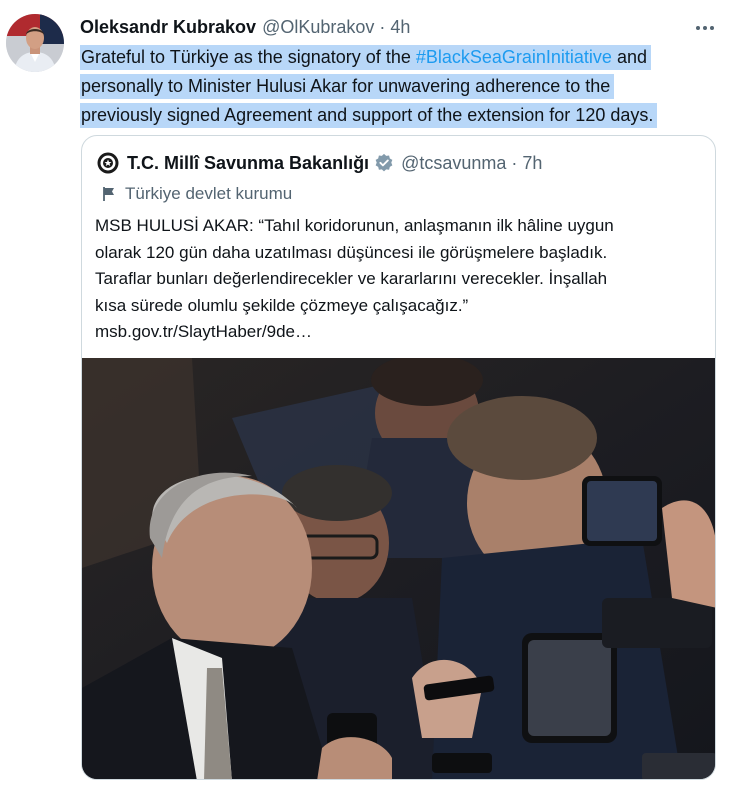 This screenshot has height=800, width=734. I want to click on author-handle: @OlKubrakov, so click(318, 27).